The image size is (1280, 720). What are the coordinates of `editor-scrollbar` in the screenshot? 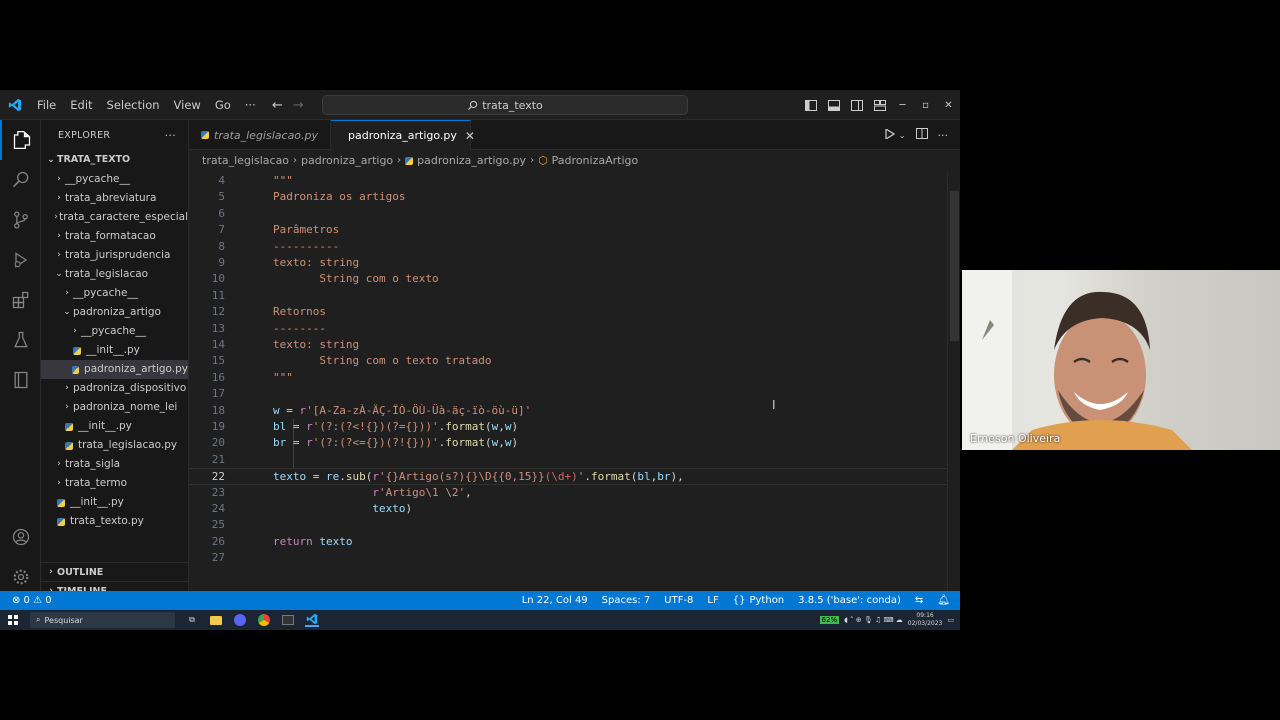 It's located at (953, 381).